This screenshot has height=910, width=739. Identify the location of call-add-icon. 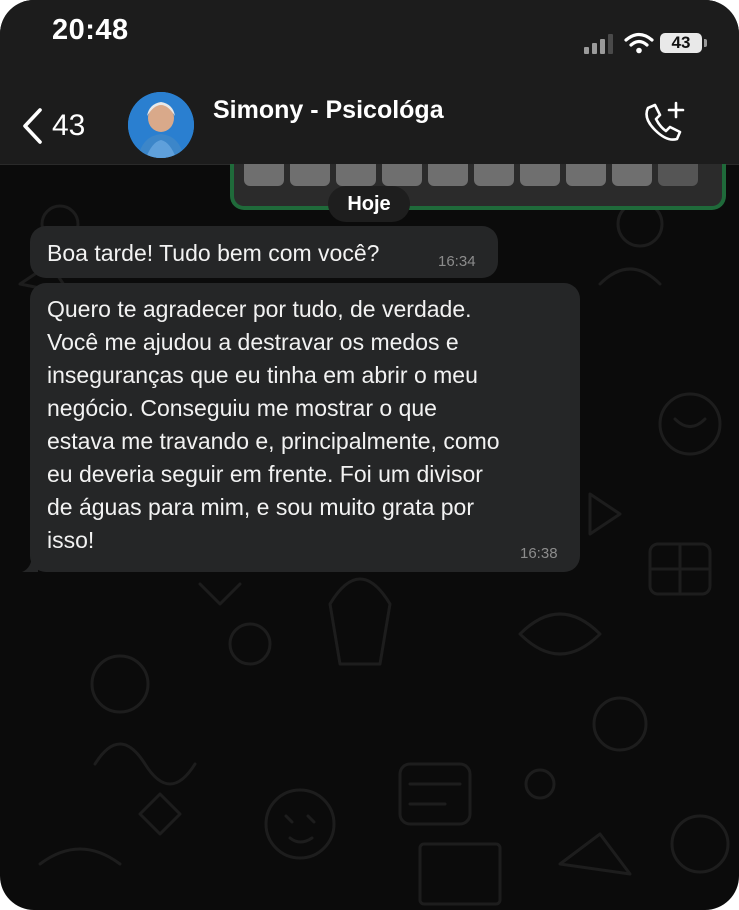
(663, 122).